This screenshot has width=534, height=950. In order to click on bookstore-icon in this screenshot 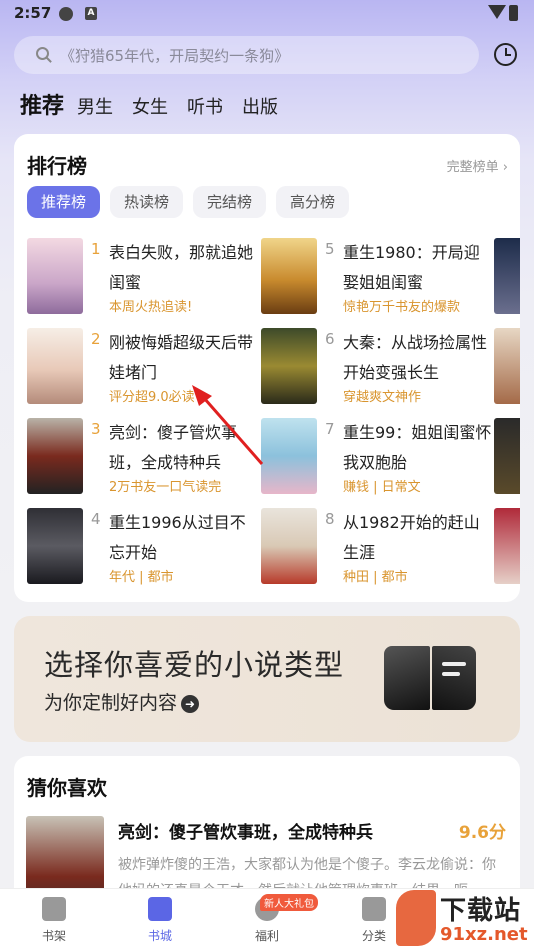, I will do `click(160, 909)`.